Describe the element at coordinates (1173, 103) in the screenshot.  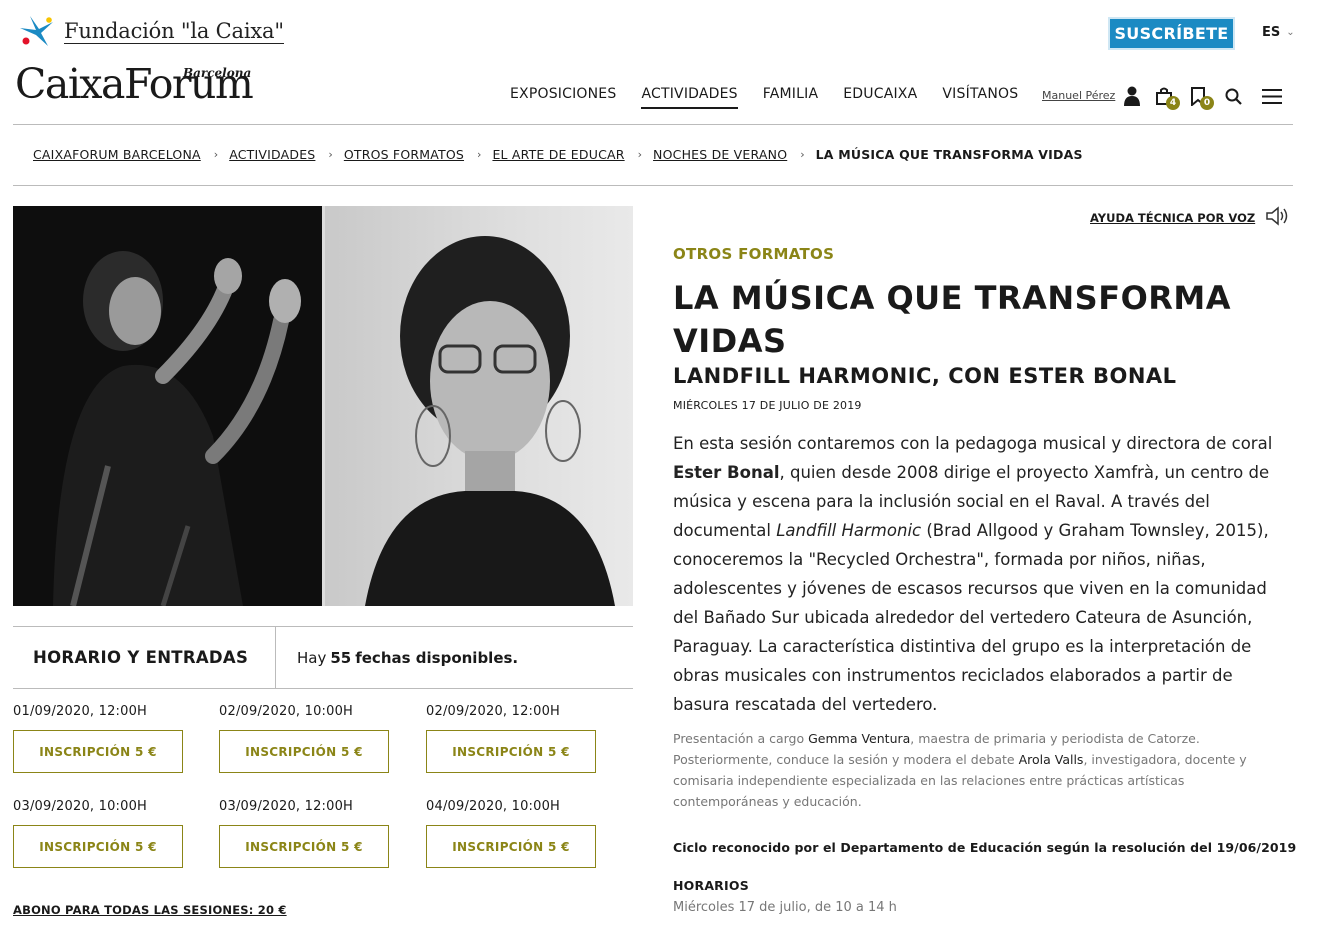
I see `cart-count-badge: 4` at that location.